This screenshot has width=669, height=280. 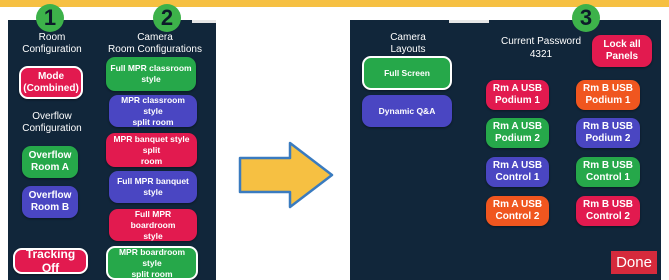 What do you see at coordinates (50, 18) in the screenshot?
I see `step-marker-1: 1` at bounding box center [50, 18].